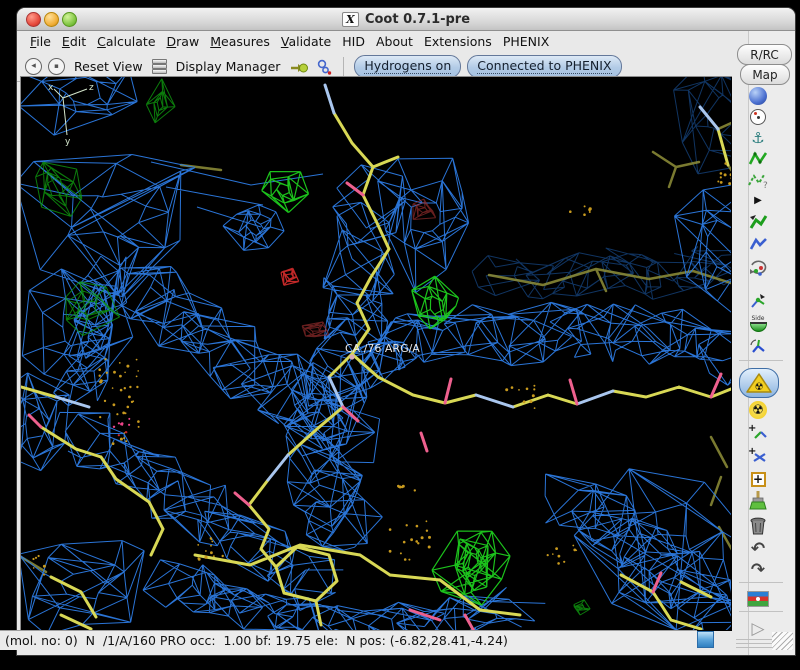 This screenshot has height=670, width=800. Describe the element at coordinates (758, 138) in the screenshot. I see `fixed-atoms-anchor-icon: ⚓` at that location.